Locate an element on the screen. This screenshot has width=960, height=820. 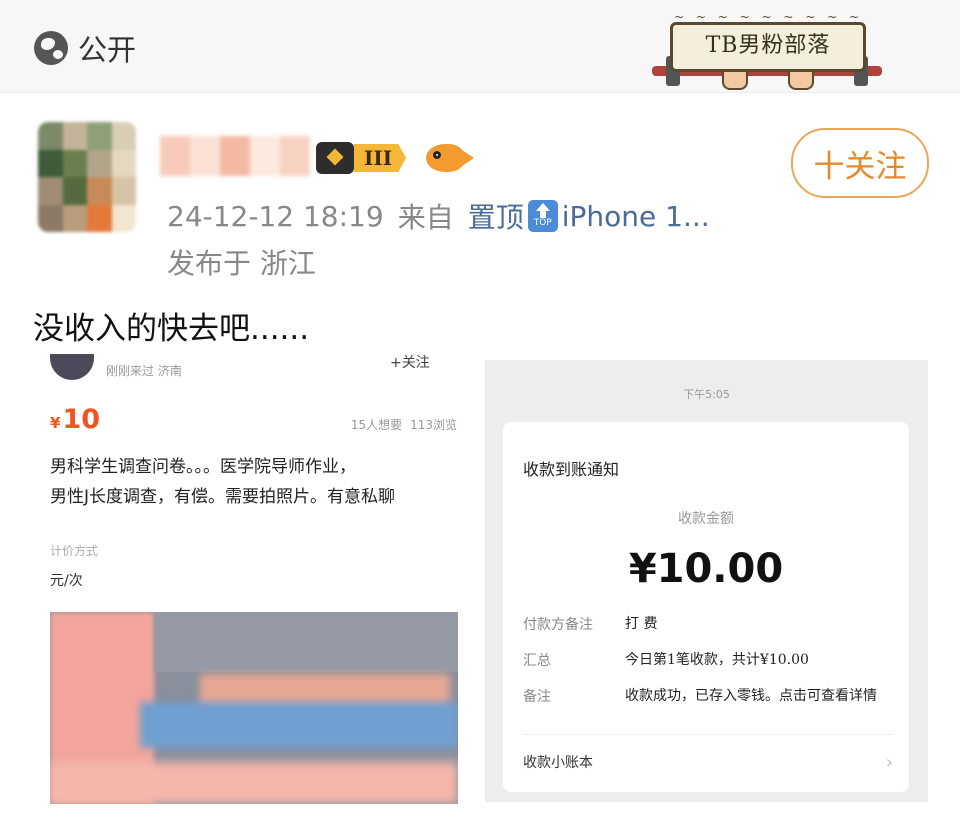
post-location: 发布于 浙江 is located at coordinates (241, 263).